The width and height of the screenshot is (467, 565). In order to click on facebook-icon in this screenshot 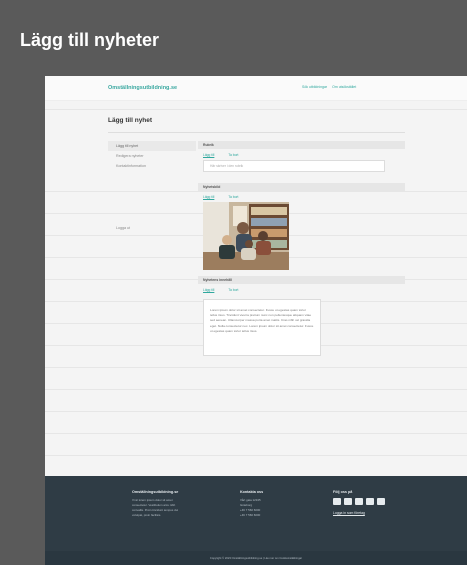, I will do `click(337, 501)`.